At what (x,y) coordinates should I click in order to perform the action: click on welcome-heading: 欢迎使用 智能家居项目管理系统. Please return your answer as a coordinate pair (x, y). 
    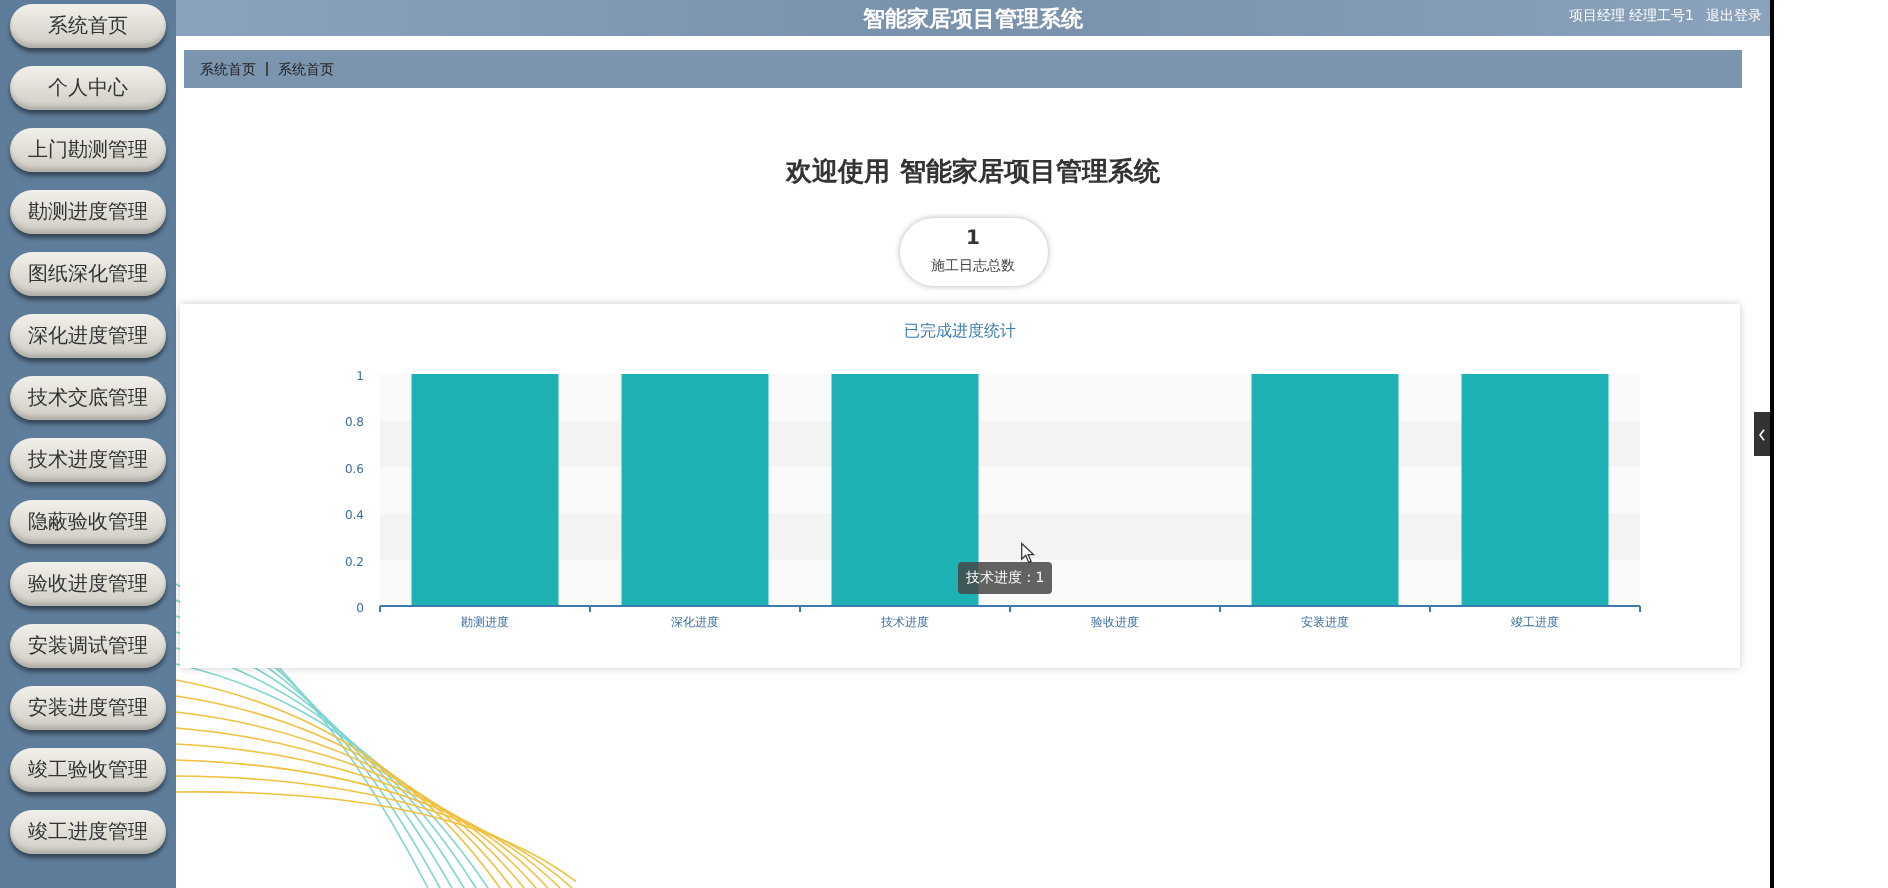
    Looking at the image, I should click on (973, 172).